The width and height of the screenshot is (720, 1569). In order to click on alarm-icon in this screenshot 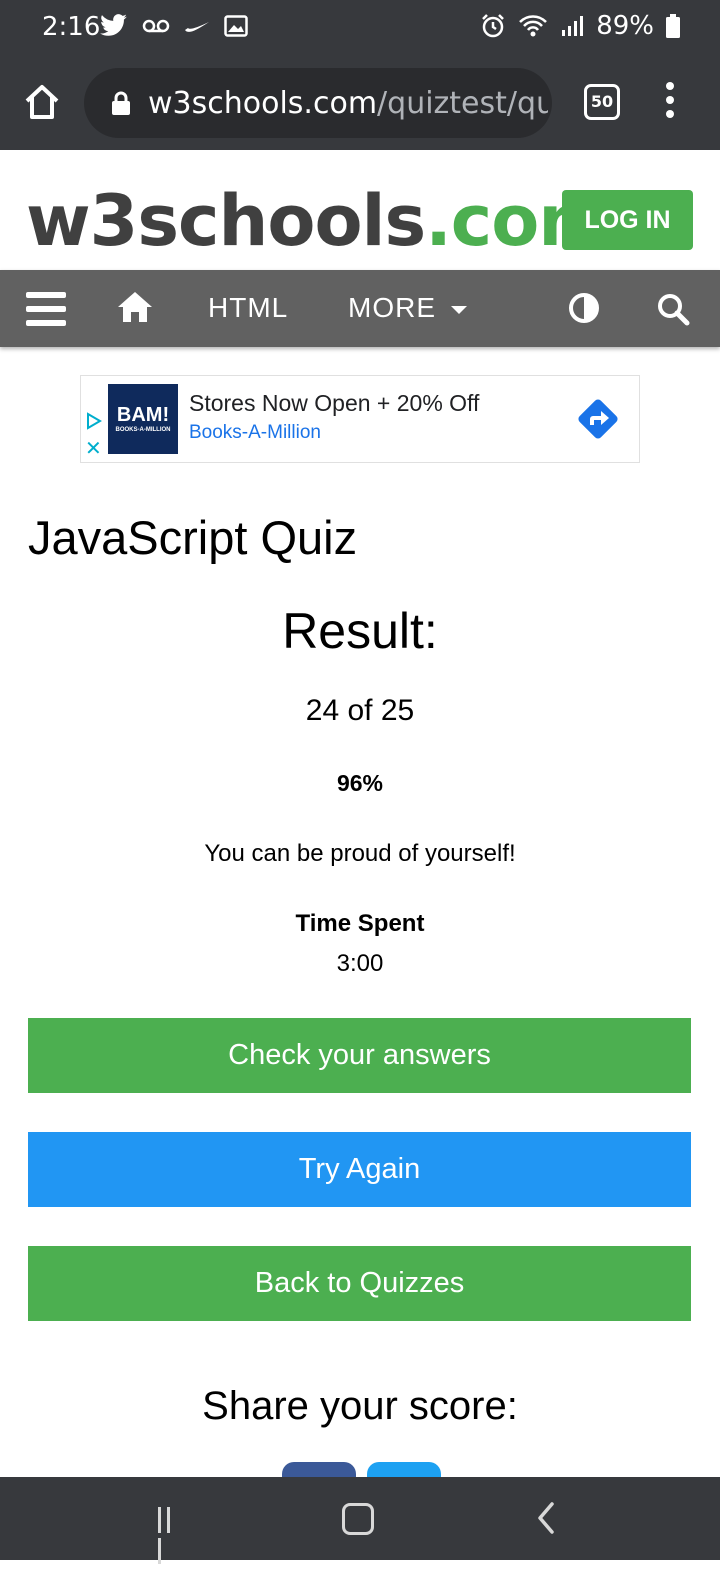, I will do `click(493, 26)`.